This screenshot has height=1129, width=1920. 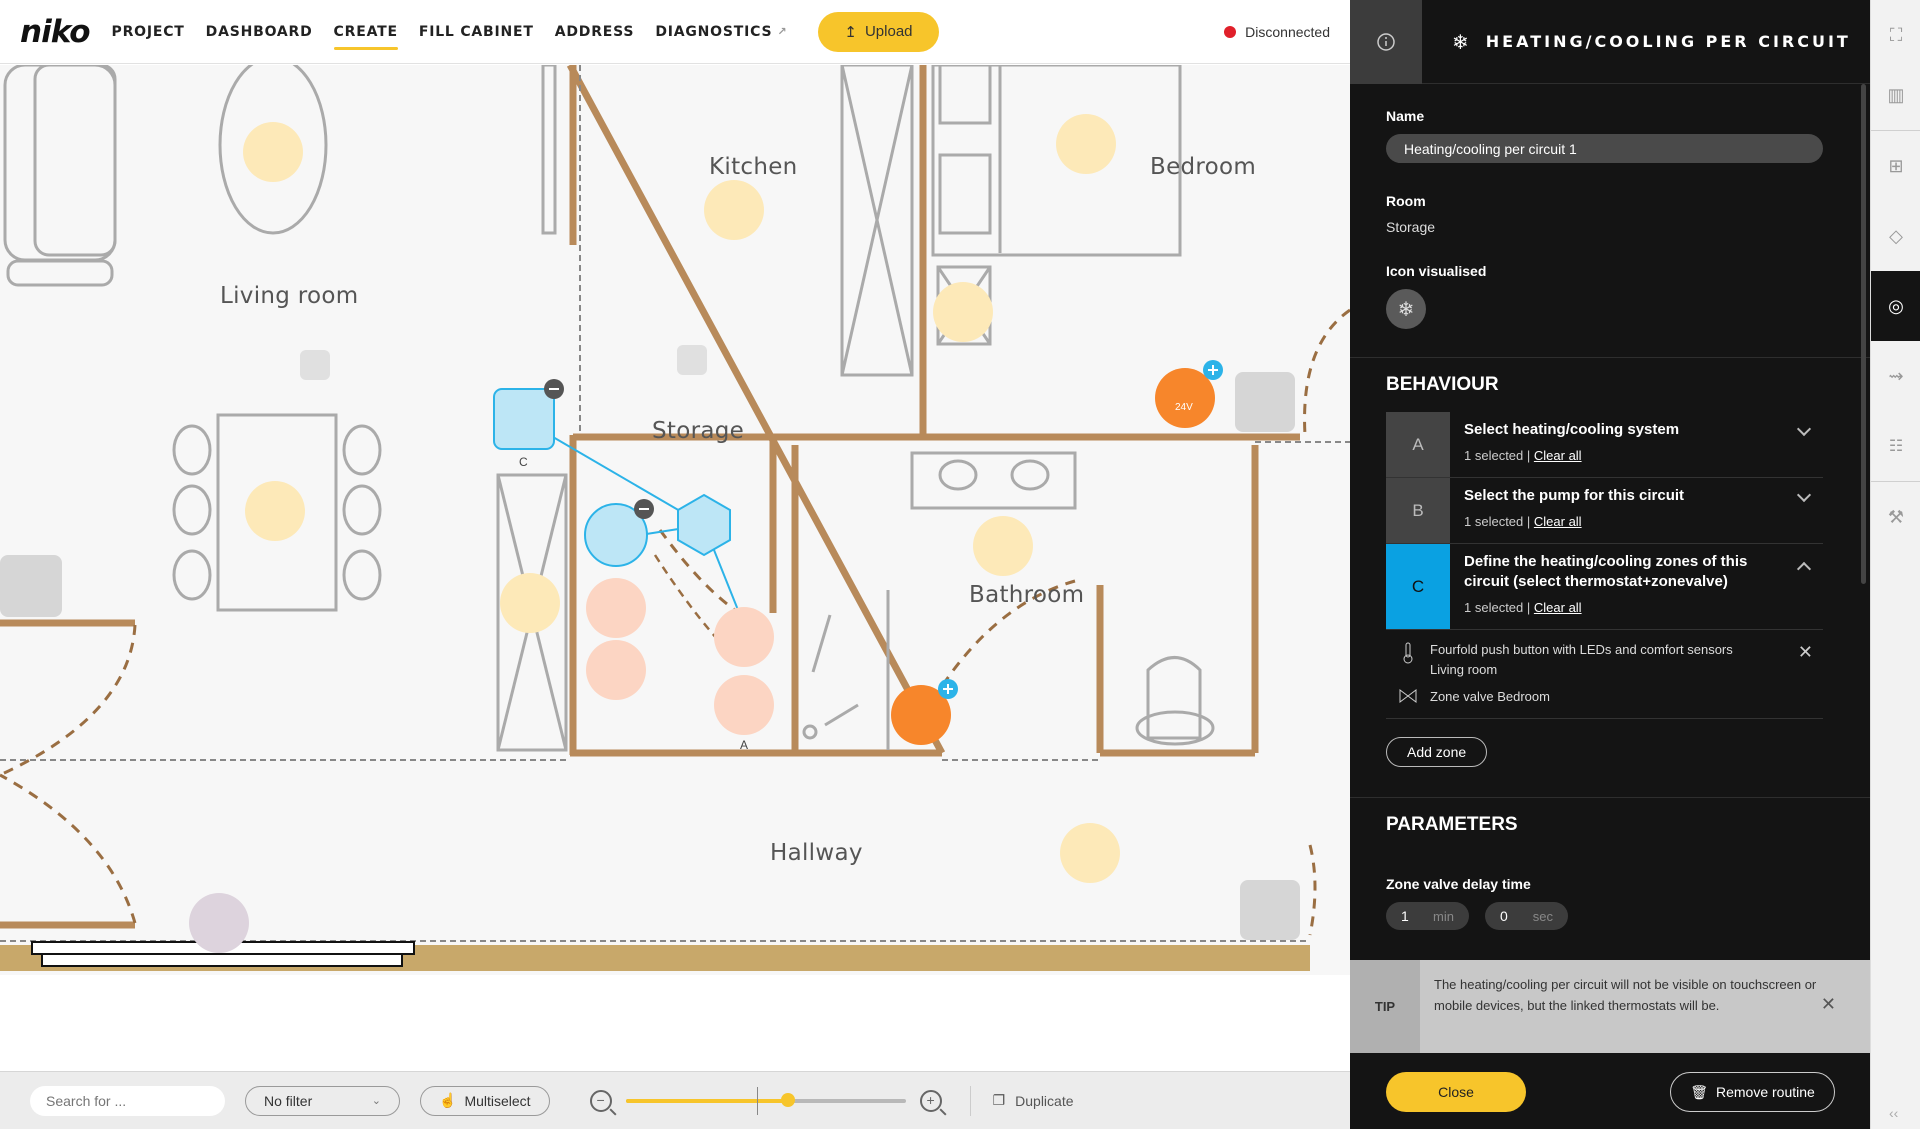 I want to click on nav-label: PROJECT, so click(x=148, y=31).